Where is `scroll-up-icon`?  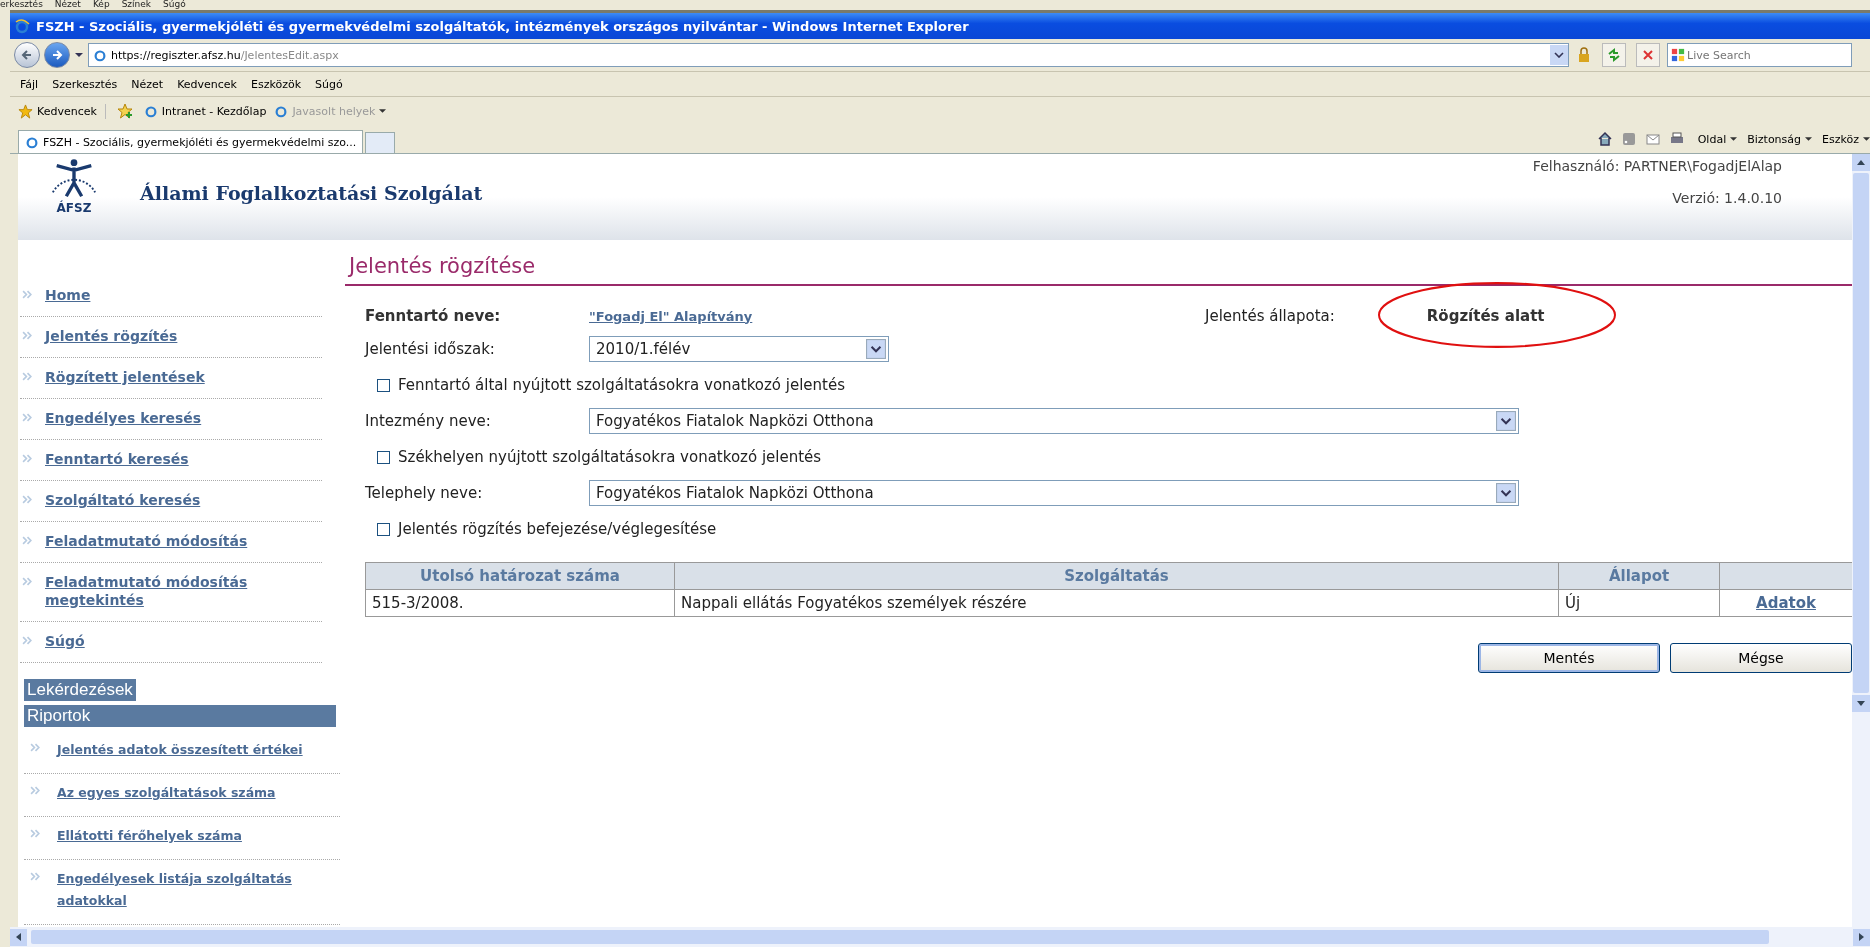 scroll-up-icon is located at coordinates (1861, 162).